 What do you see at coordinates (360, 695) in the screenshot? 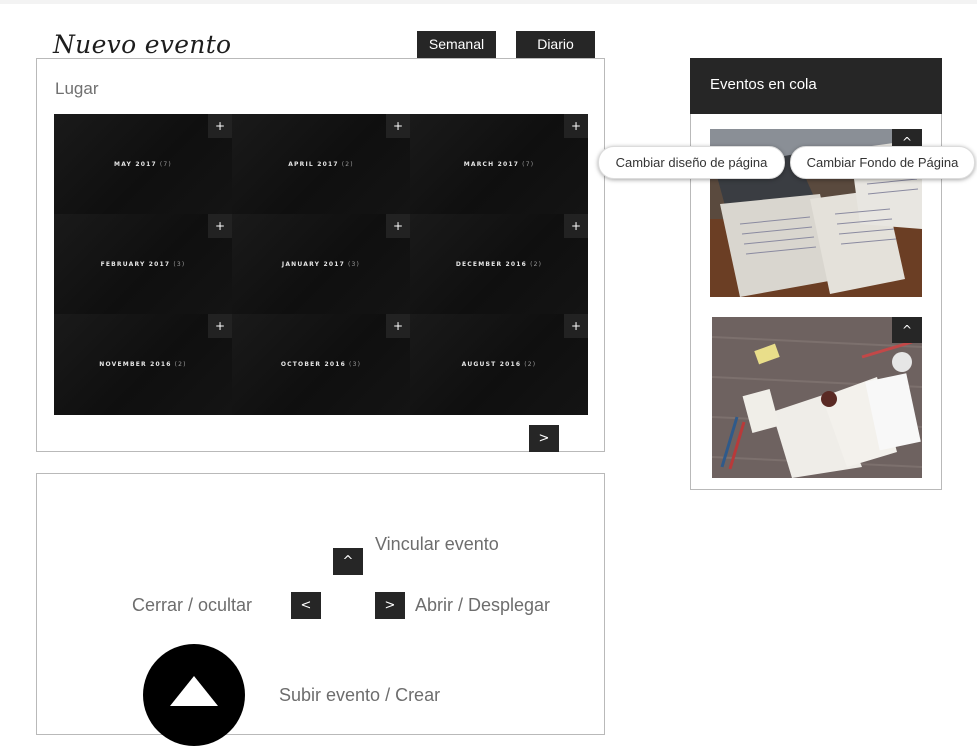
I see `upload-label: Subir evento / Crear` at bounding box center [360, 695].